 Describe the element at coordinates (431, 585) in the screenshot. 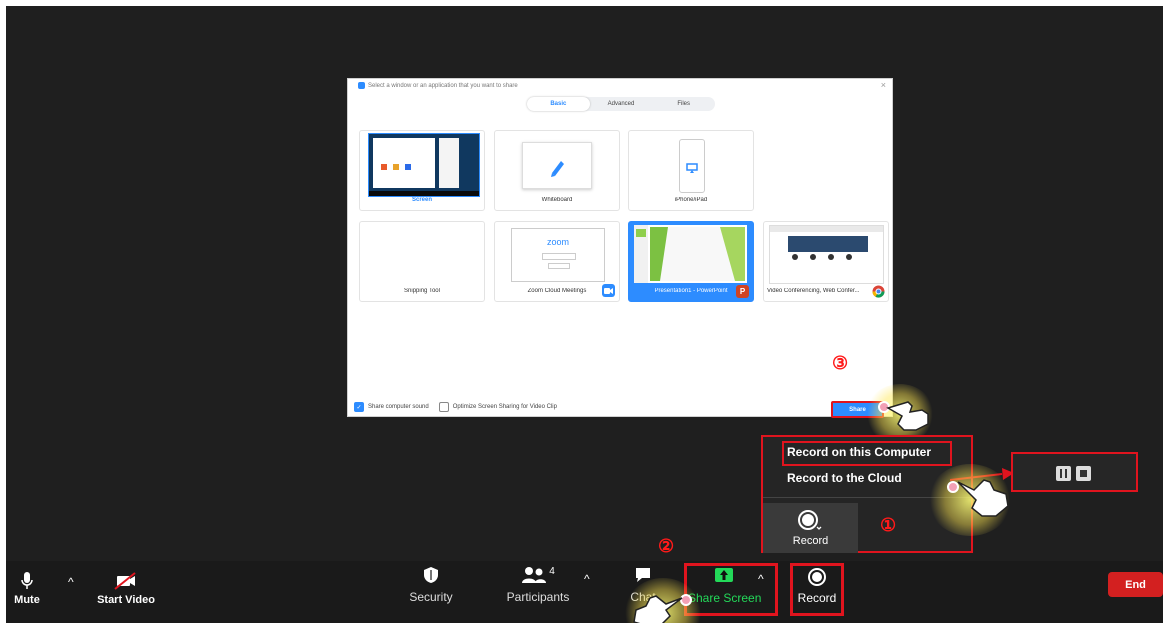

I see `security-button: Security` at that location.